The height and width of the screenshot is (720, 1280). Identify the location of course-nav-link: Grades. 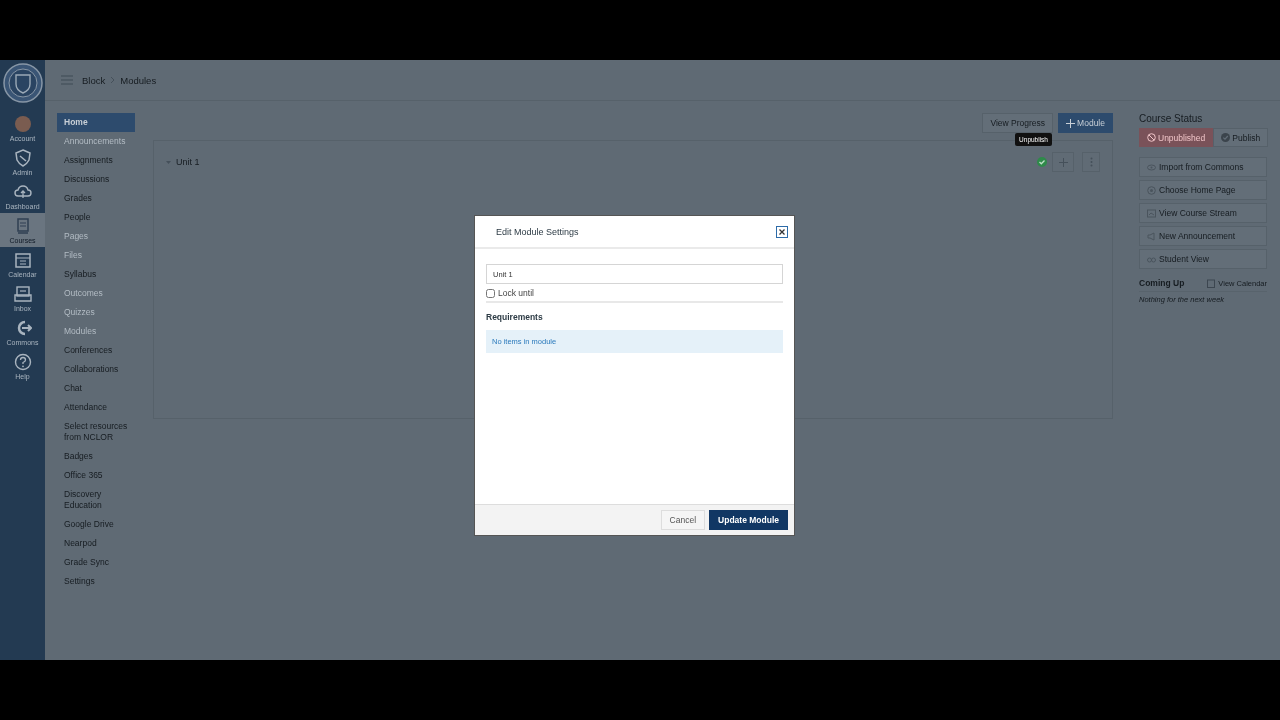
(96, 198).